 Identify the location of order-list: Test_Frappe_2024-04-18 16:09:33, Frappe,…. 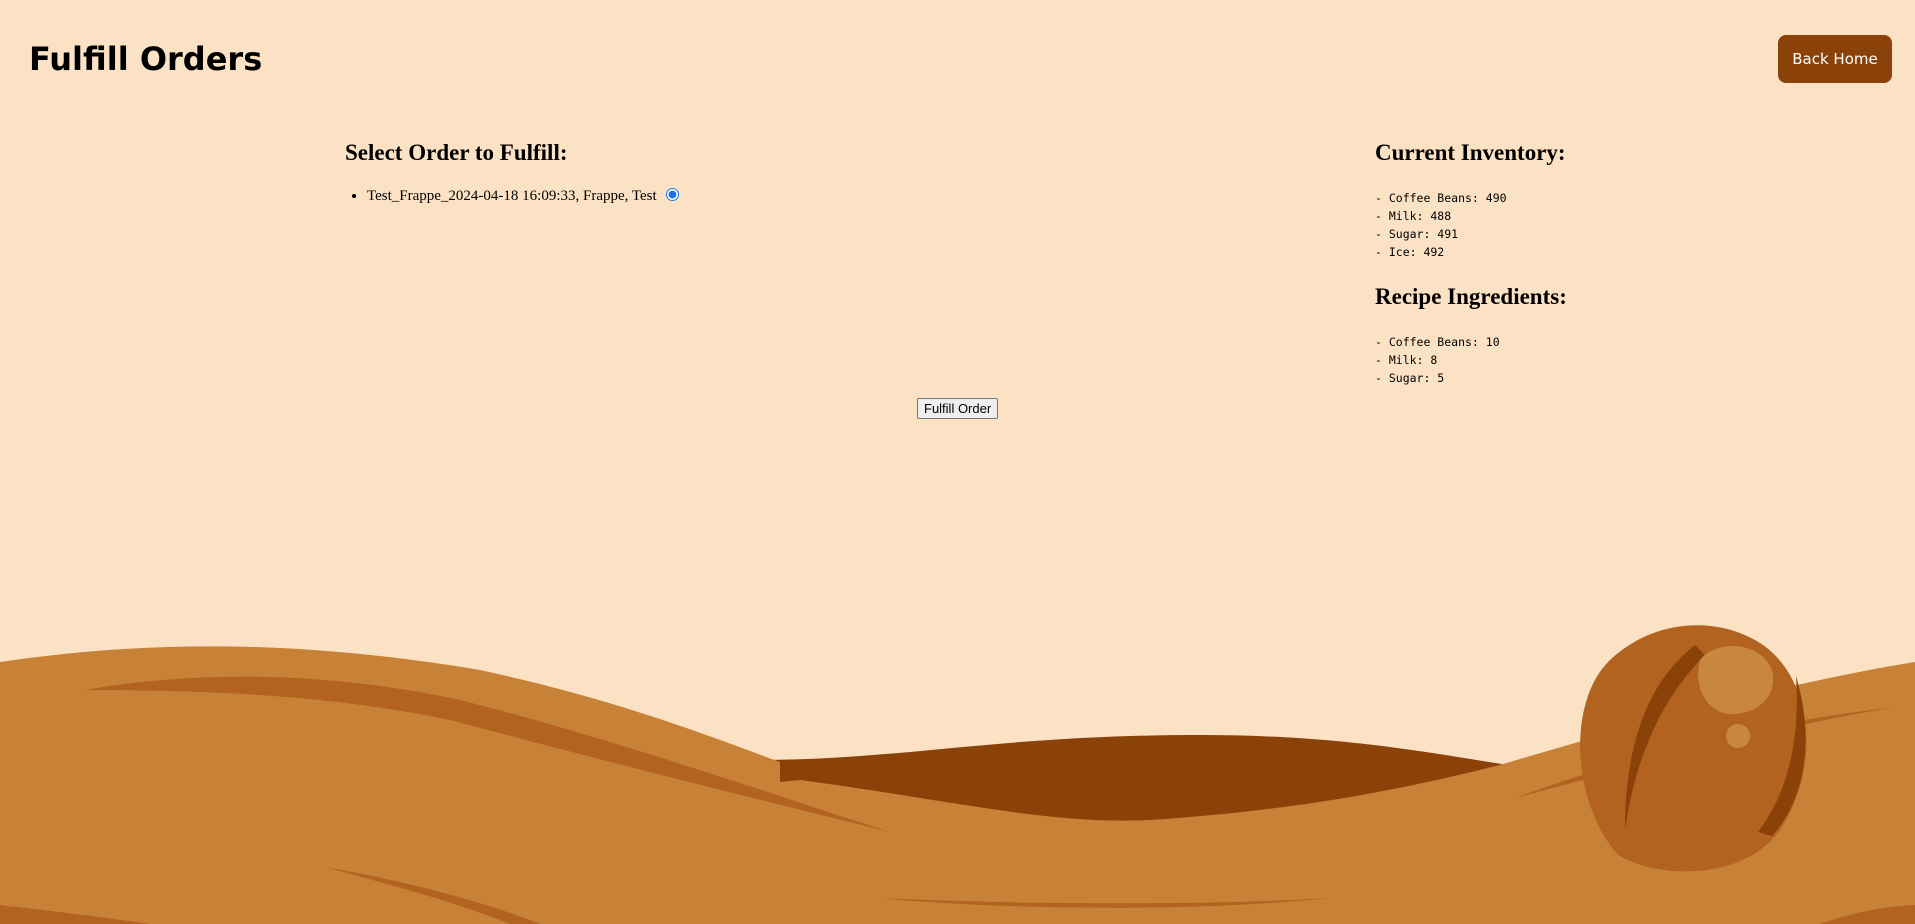
(695, 196).